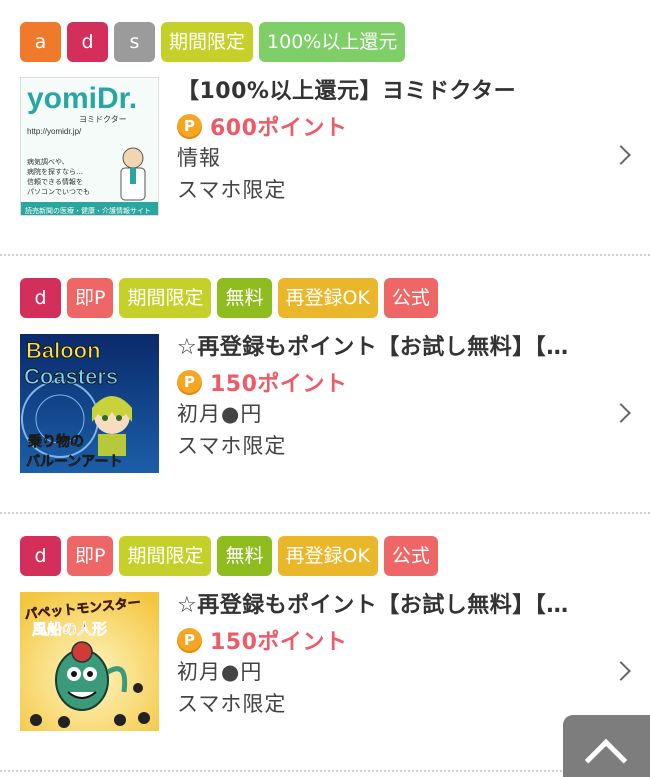 Image resolution: width=650 pixels, height=777 pixels. What do you see at coordinates (279, 128) in the screenshot?
I see `points-value: 600ポイント` at bounding box center [279, 128].